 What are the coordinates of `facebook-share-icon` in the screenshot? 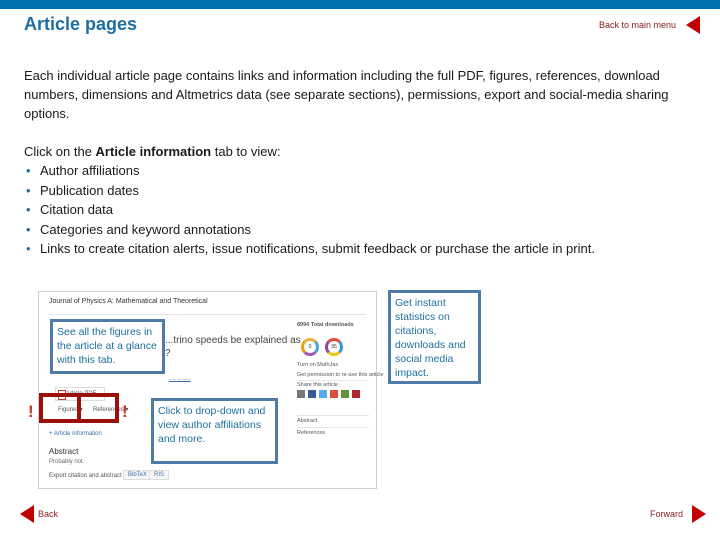 It's located at (312, 394).